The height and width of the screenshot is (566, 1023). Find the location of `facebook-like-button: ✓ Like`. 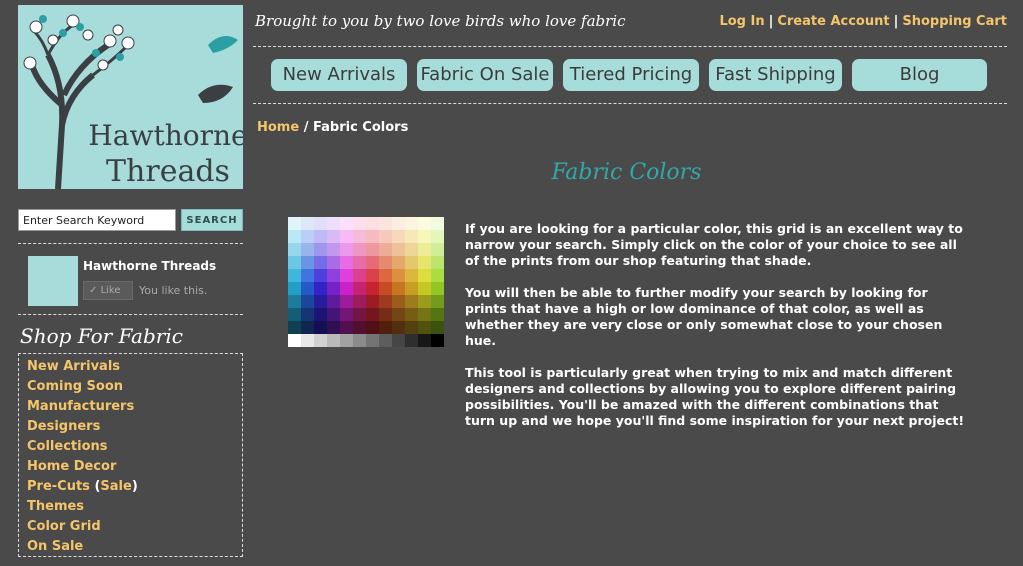

facebook-like-button: ✓ Like is located at coordinates (108, 290).